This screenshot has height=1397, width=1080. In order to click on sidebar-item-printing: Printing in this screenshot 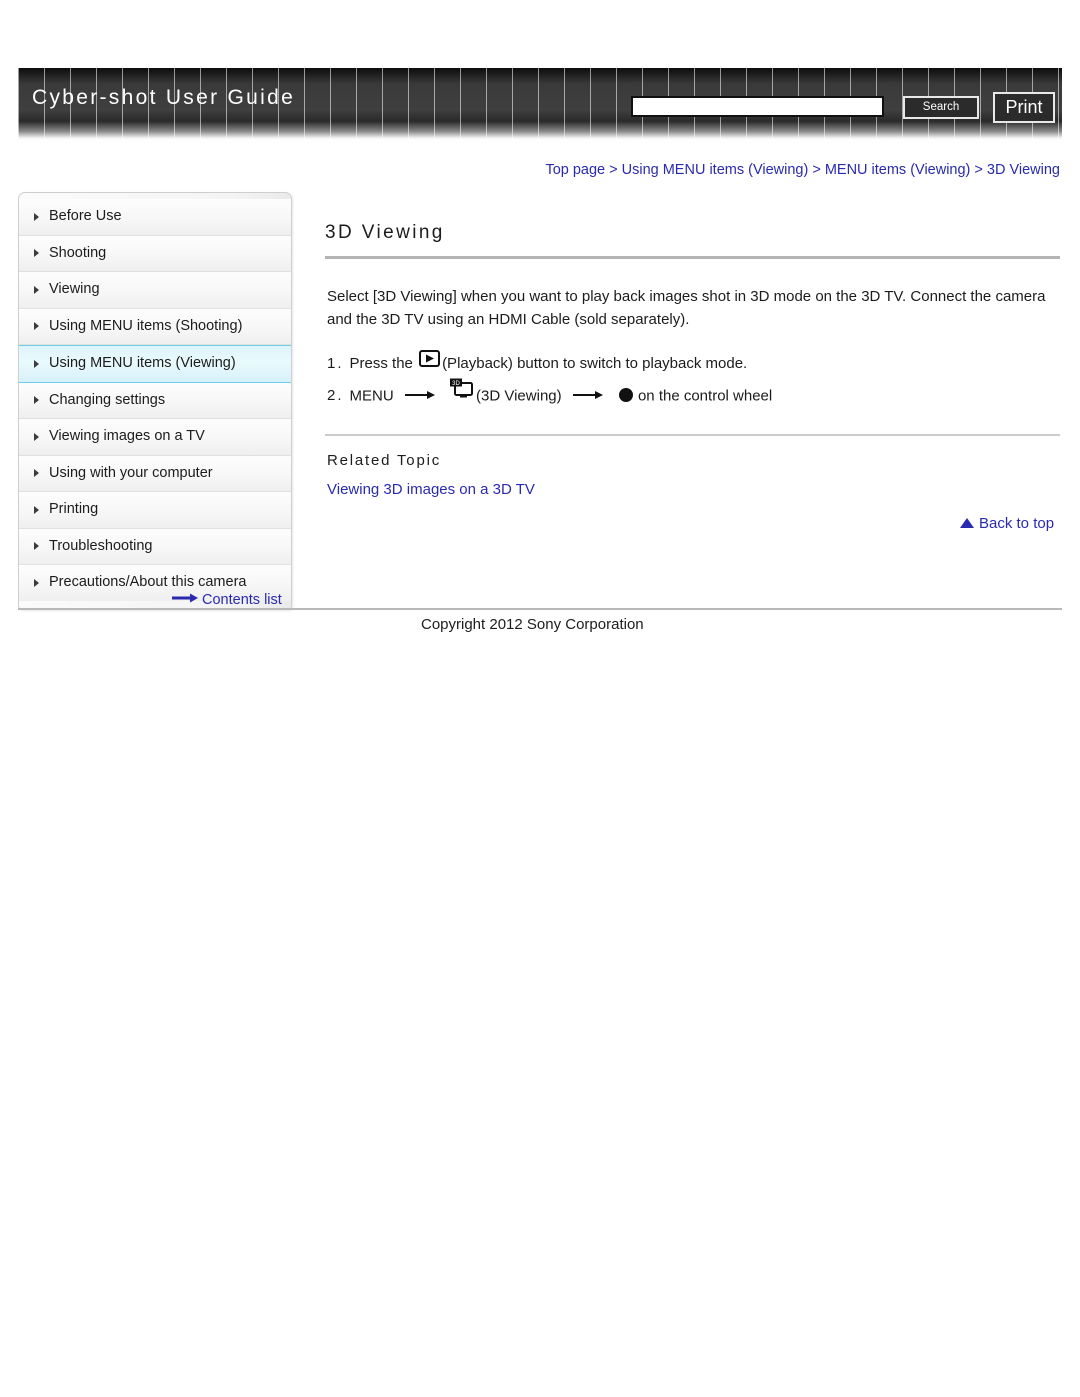, I will do `click(155, 510)`.